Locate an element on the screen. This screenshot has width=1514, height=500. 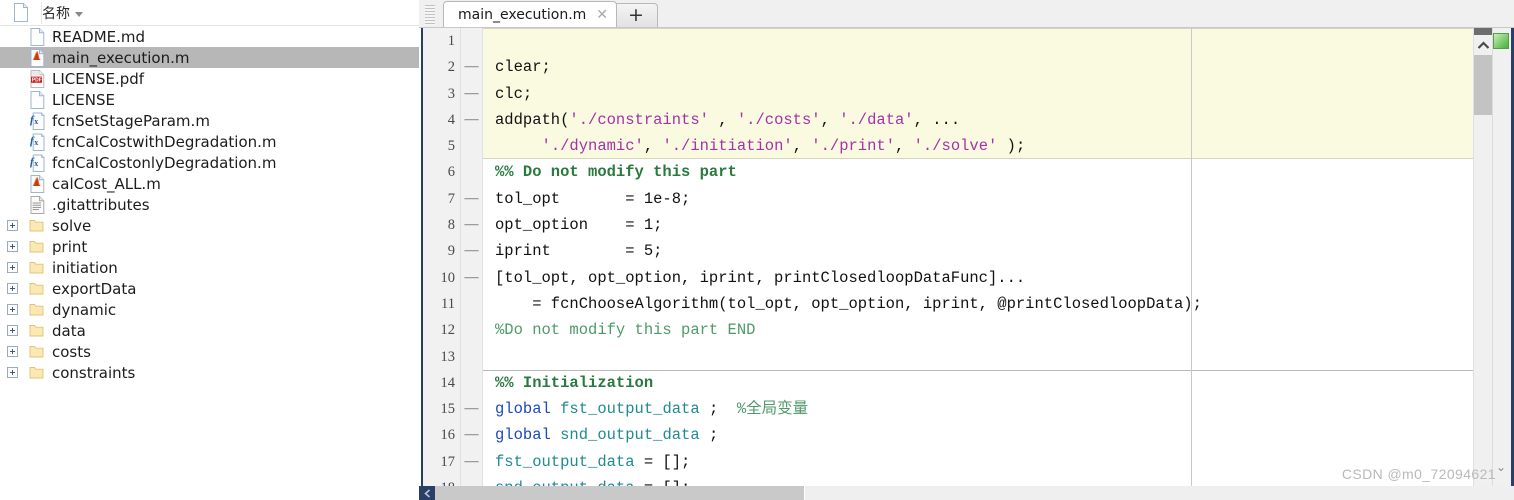
code-line: global snd_output_data ; is located at coordinates (978, 435).